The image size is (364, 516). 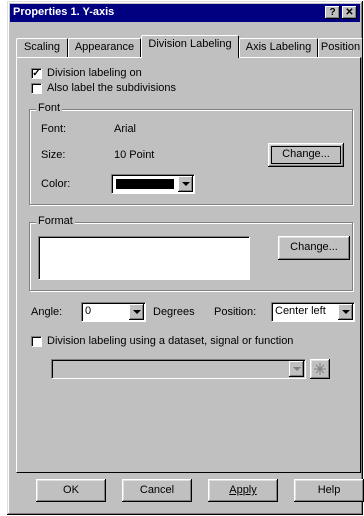 I want to click on ok-button: OK, so click(x=71, y=490).